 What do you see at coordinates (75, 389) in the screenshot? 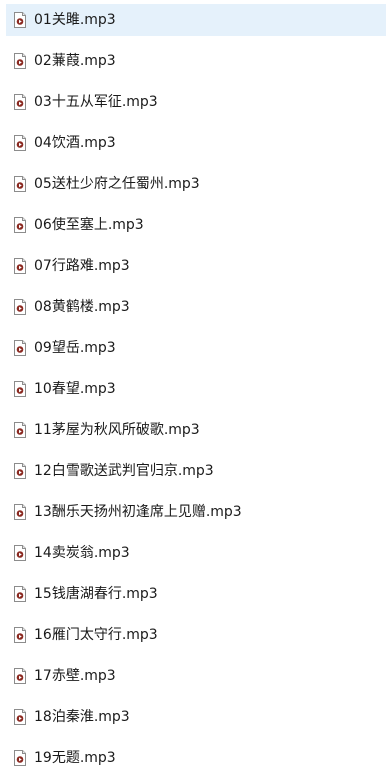
I see `file-name: 10春望.mp3` at bounding box center [75, 389].